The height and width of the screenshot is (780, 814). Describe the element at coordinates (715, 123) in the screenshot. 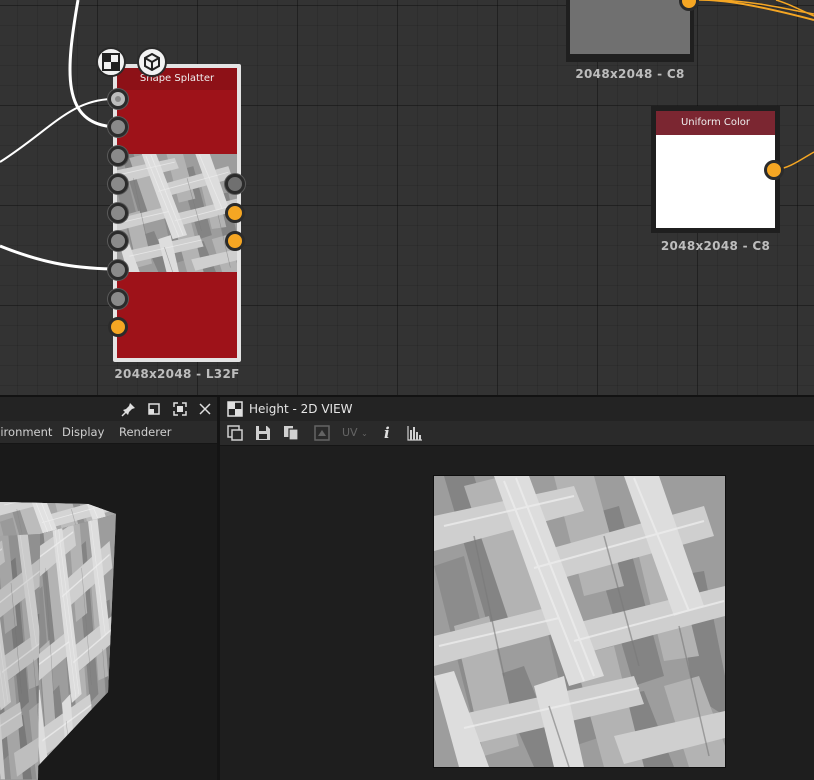

I see `uniform-color-title: Uniform Color` at that location.